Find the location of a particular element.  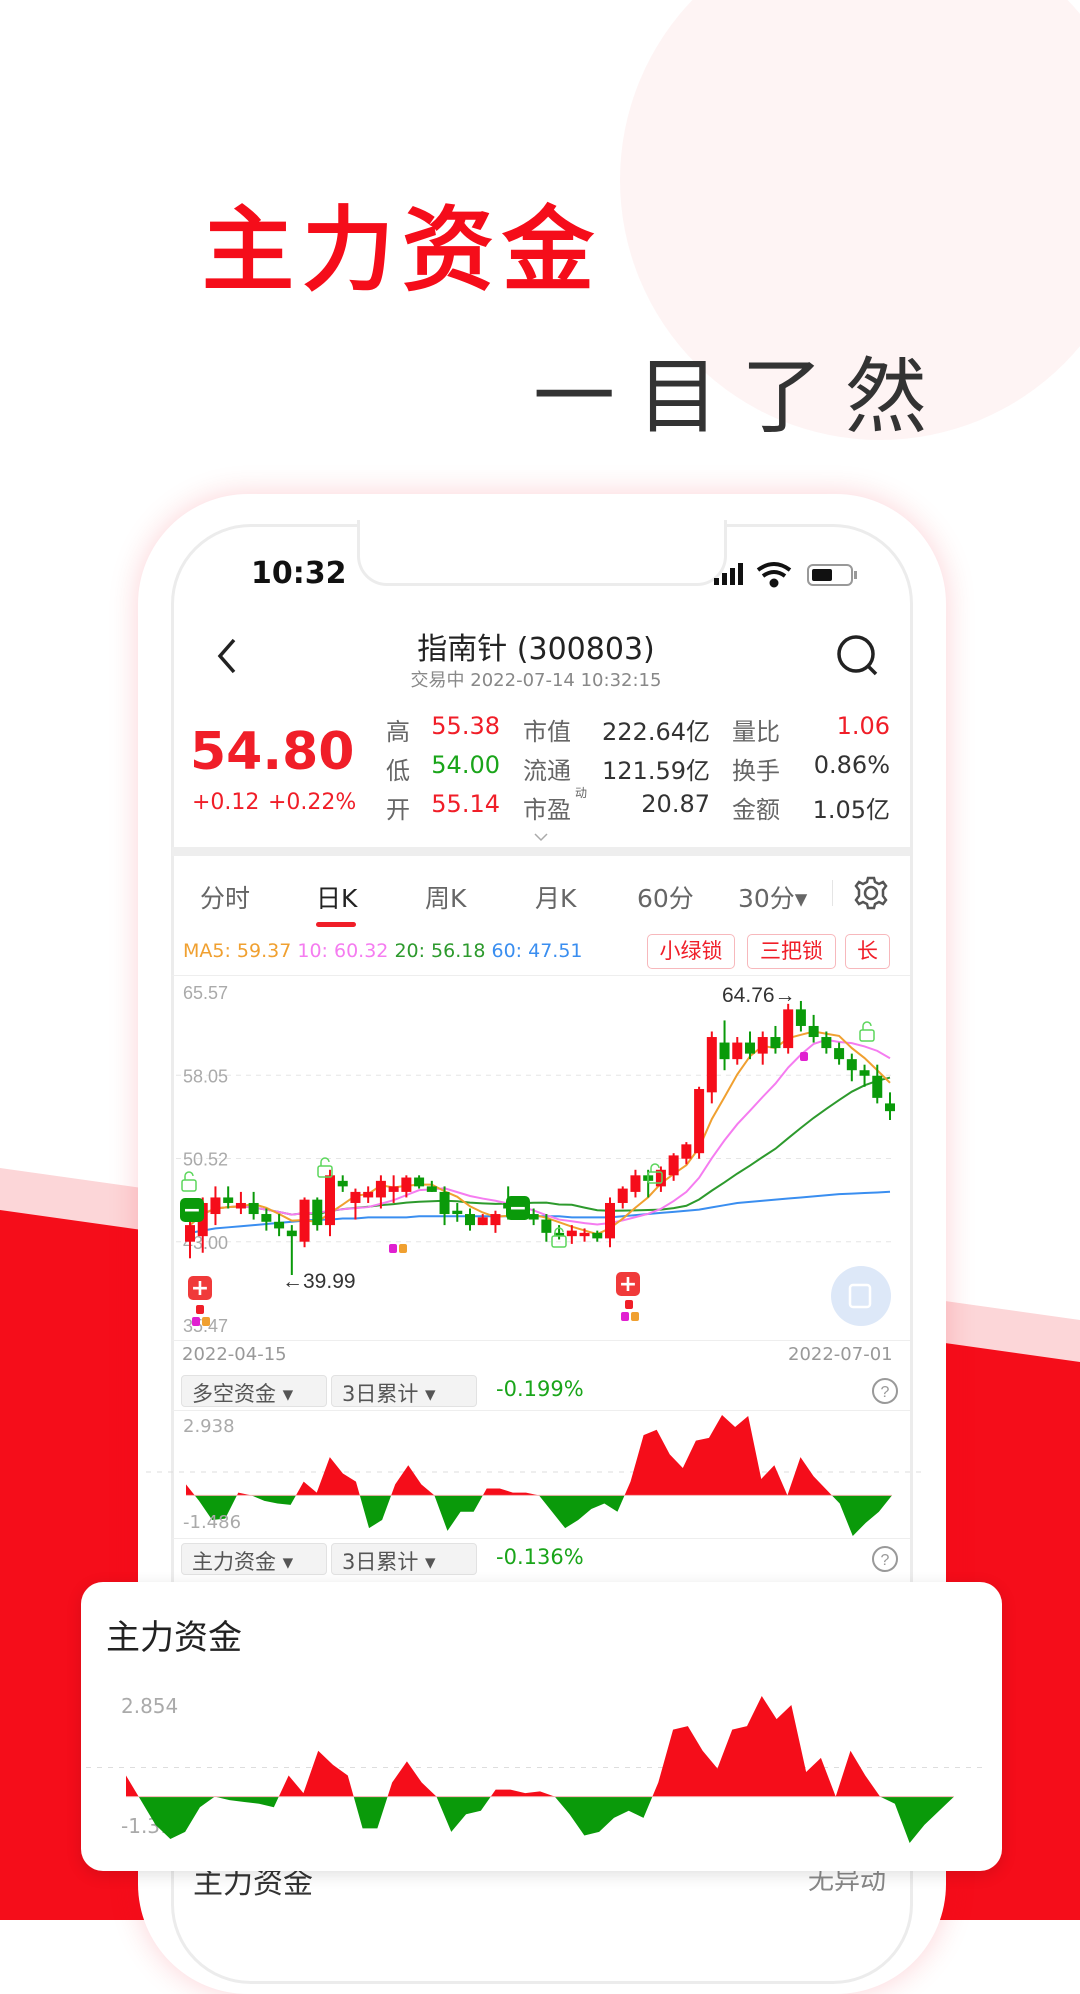

long-short-fund-negative-area is located at coordinates (539, 1515).